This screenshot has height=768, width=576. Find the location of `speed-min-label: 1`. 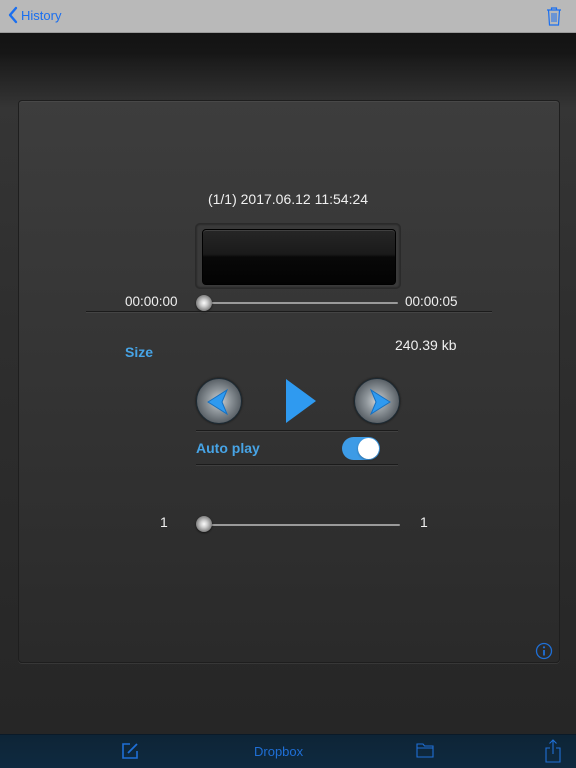

speed-min-label: 1 is located at coordinates (164, 522).